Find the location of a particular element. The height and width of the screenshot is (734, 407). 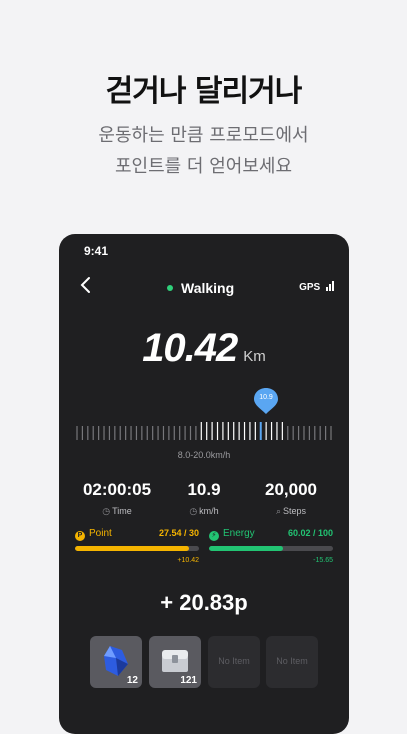

stat-speed-label: km/h is located at coordinates (209, 511).